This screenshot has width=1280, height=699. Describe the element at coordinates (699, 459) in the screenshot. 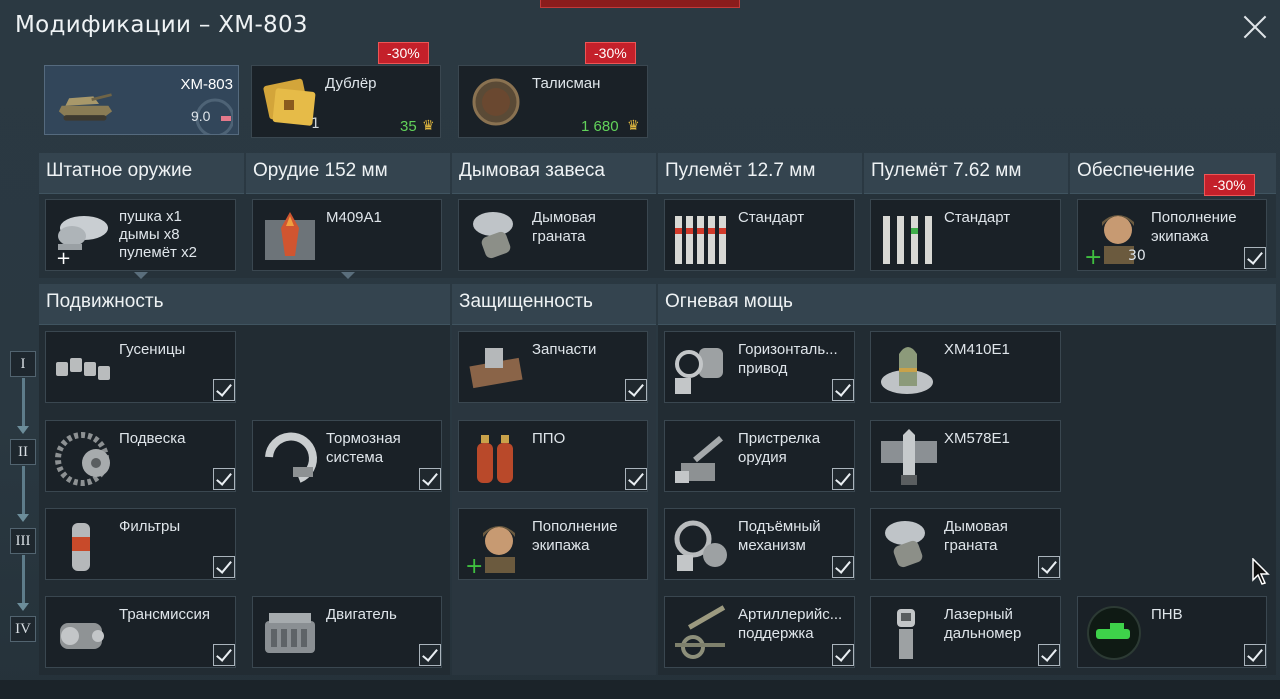

I see `gun-adjustment-icon` at that location.